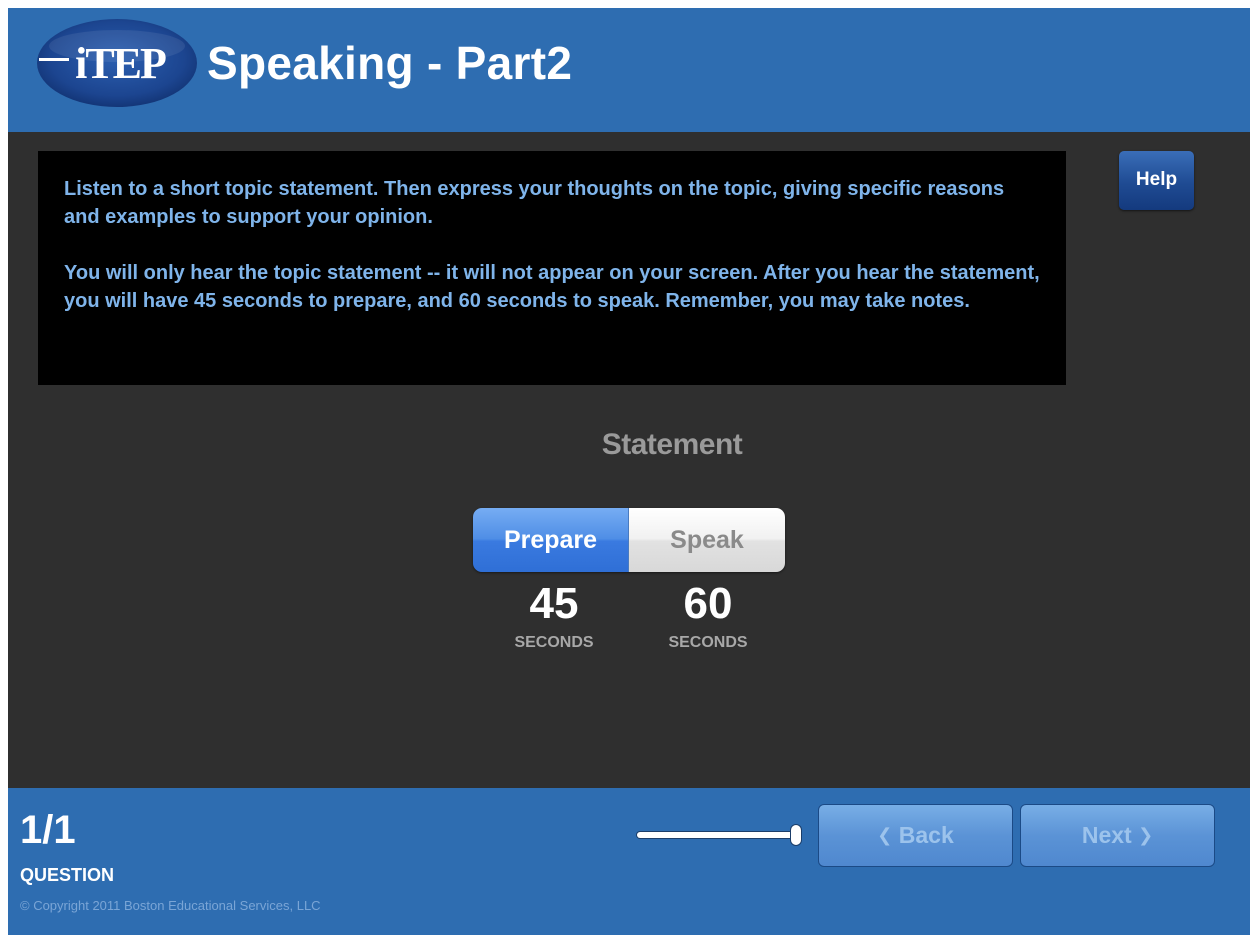  What do you see at coordinates (708, 603) in the screenshot?
I see `speak-seconds-value: 60` at bounding box center [708, 603].